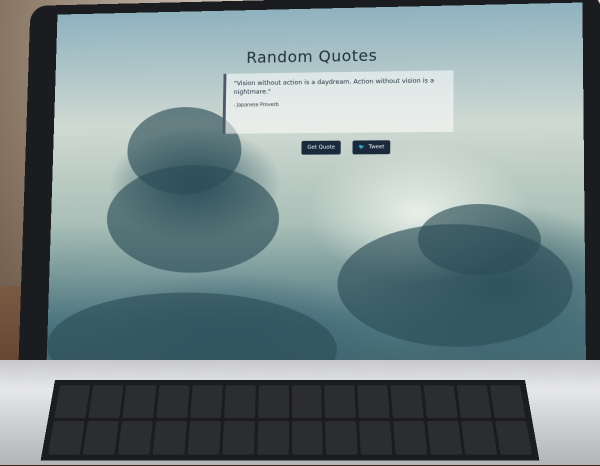  Describe the element at coordinates (290, 420) in the screenshot. I see `laptop-keyboard` at that location.